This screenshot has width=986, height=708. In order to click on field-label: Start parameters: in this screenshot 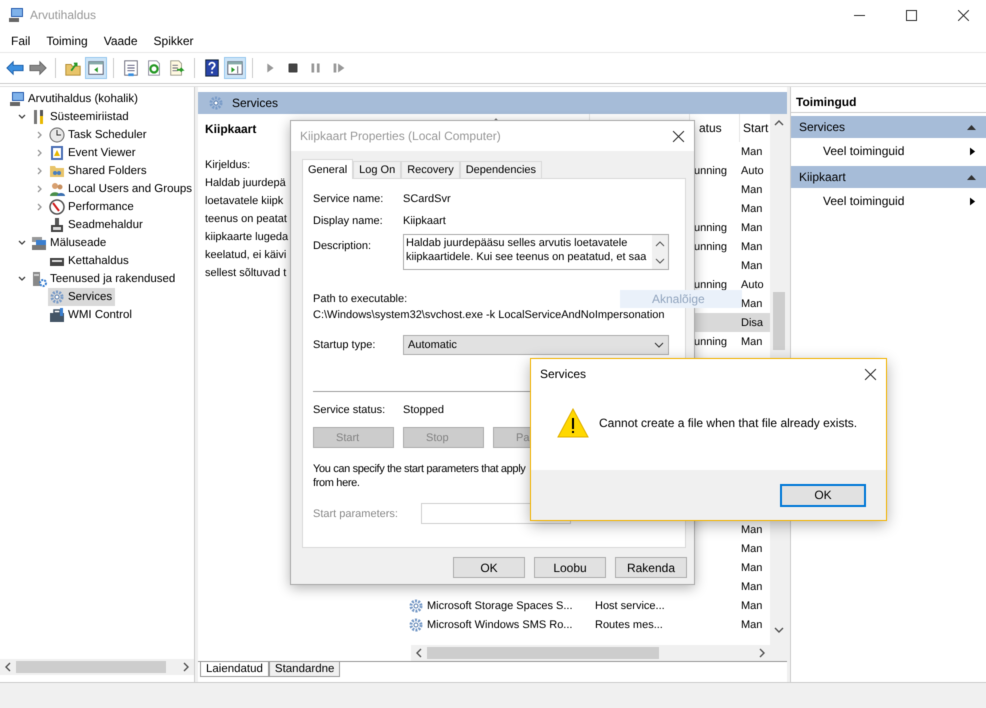, I will do `click(356, 514)`.